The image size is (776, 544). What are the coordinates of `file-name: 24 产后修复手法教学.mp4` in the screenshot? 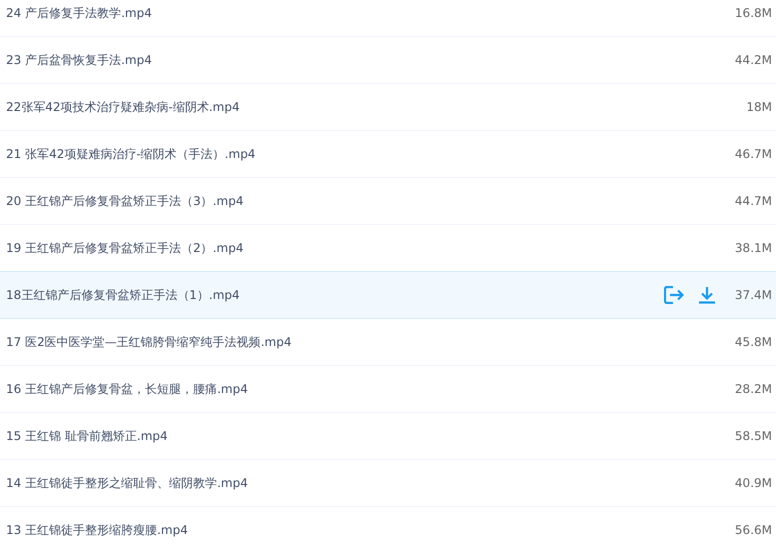 It's located at (79, 13).